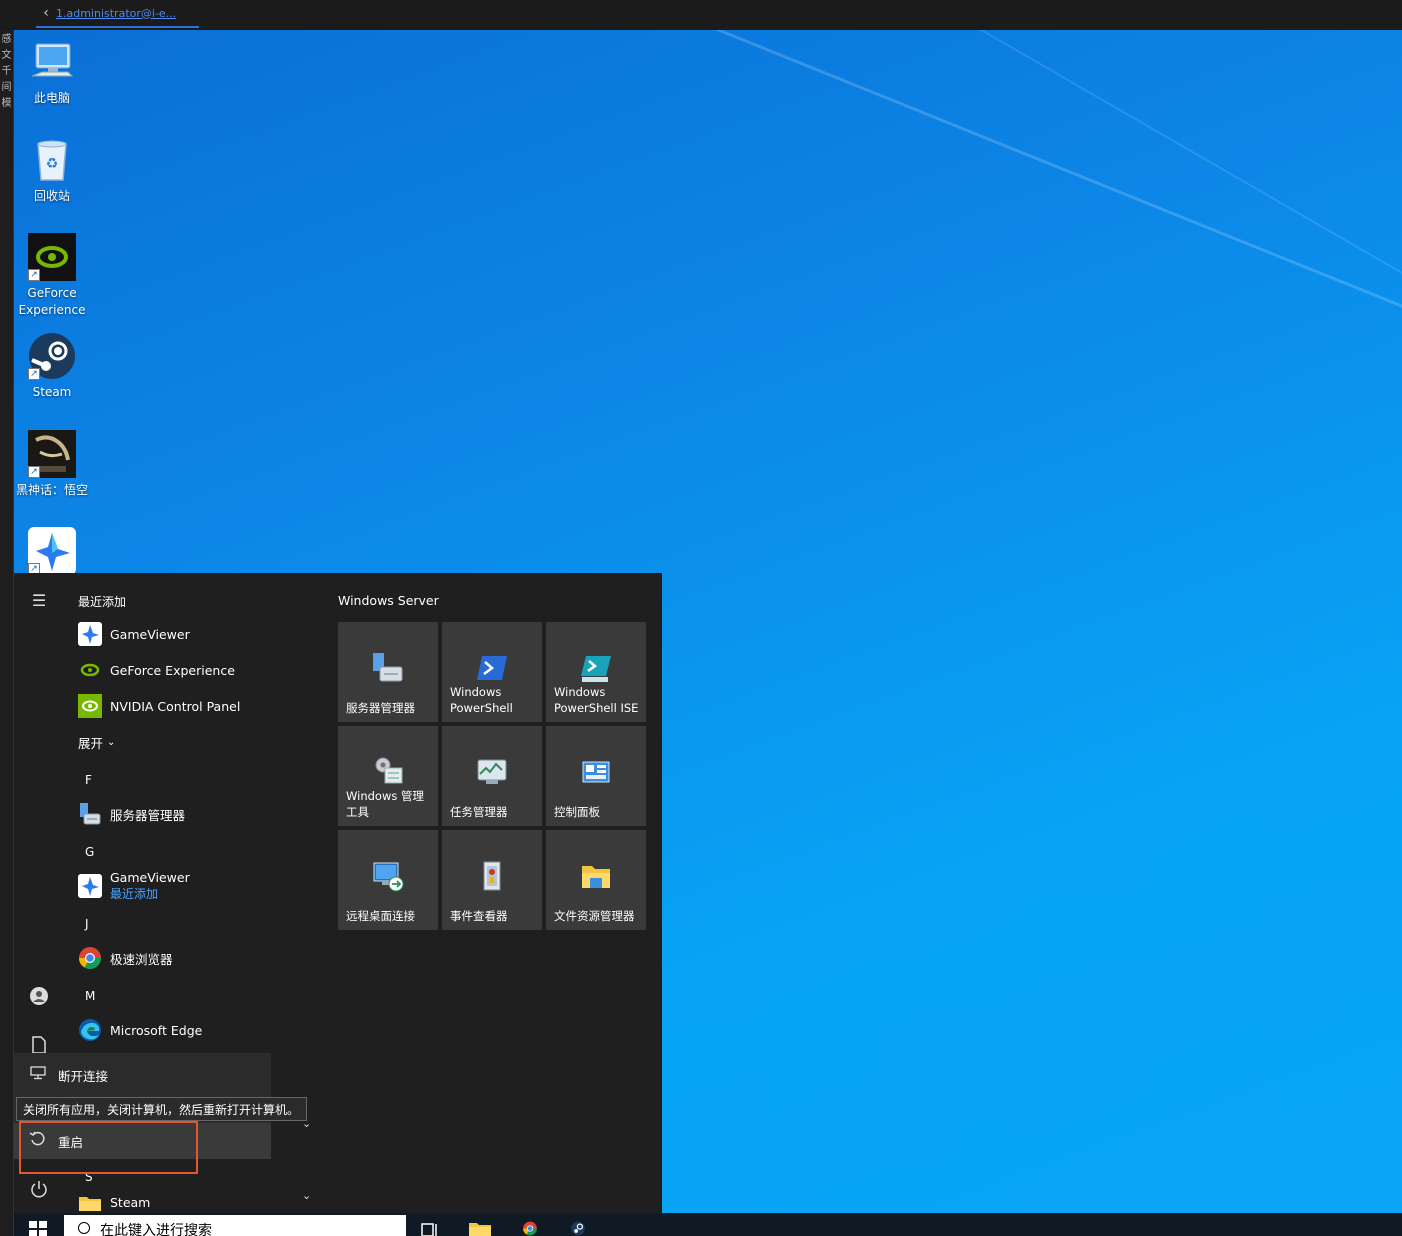  I want to click on app-name: Steam, so click(130, 1202).